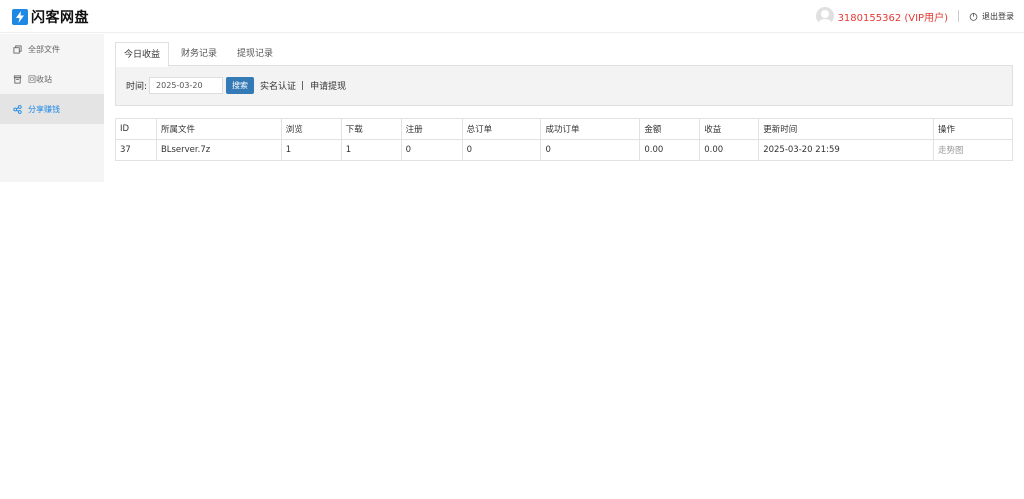 This screenshot has height=499, width=1024. What do you see at coordinates (136, 129) in the screenshot?
I see `column-header: ID` at bounding box center [136, 129].